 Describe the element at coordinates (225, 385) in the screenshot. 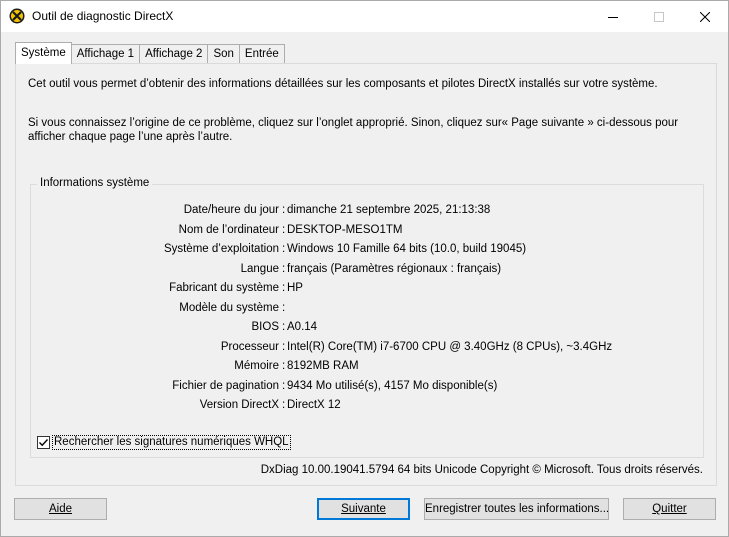

I see `info-label: Fichier de pagination` at that location.